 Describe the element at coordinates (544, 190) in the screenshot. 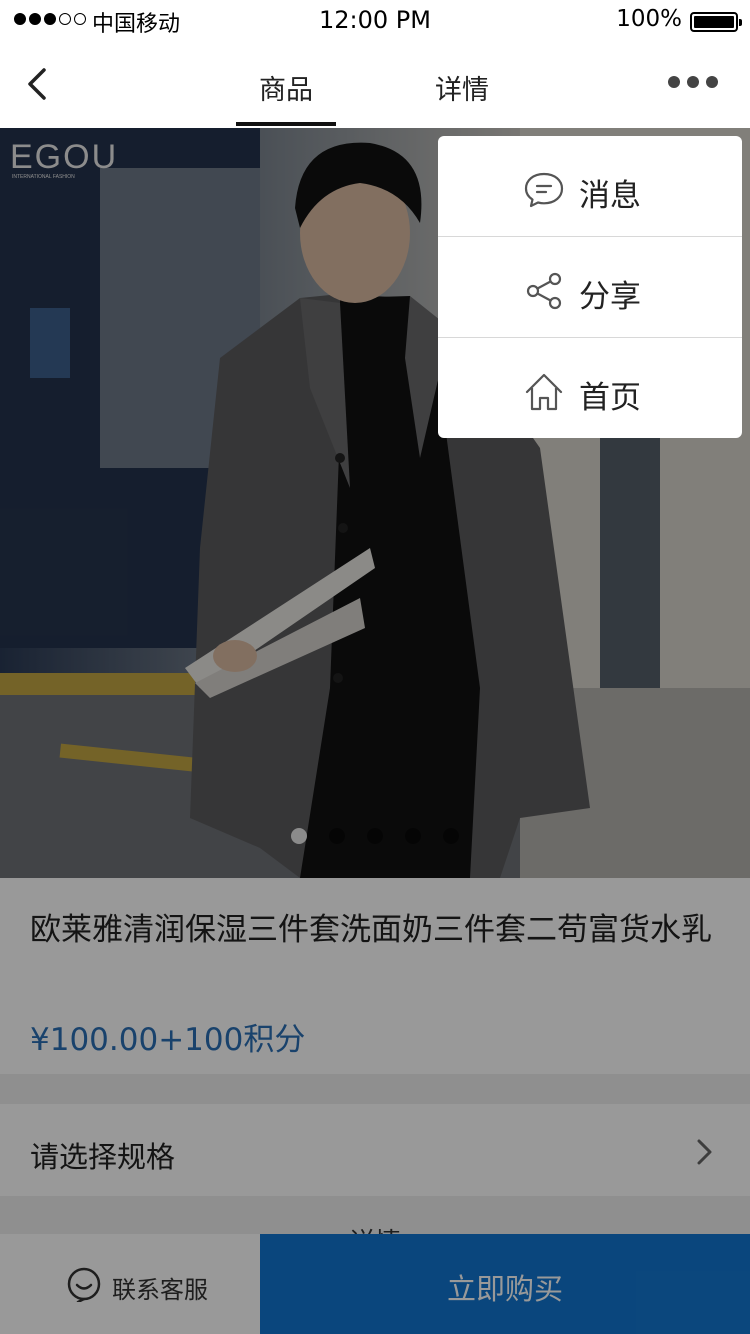

I see `message-icon` at that location.